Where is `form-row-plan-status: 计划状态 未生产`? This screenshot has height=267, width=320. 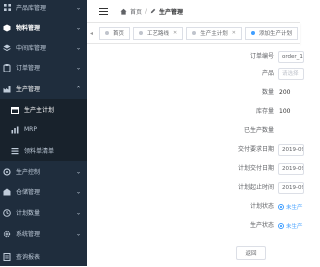
form-row-plan-status: 计划状态 未生产 is located at coordinates (195, 207).